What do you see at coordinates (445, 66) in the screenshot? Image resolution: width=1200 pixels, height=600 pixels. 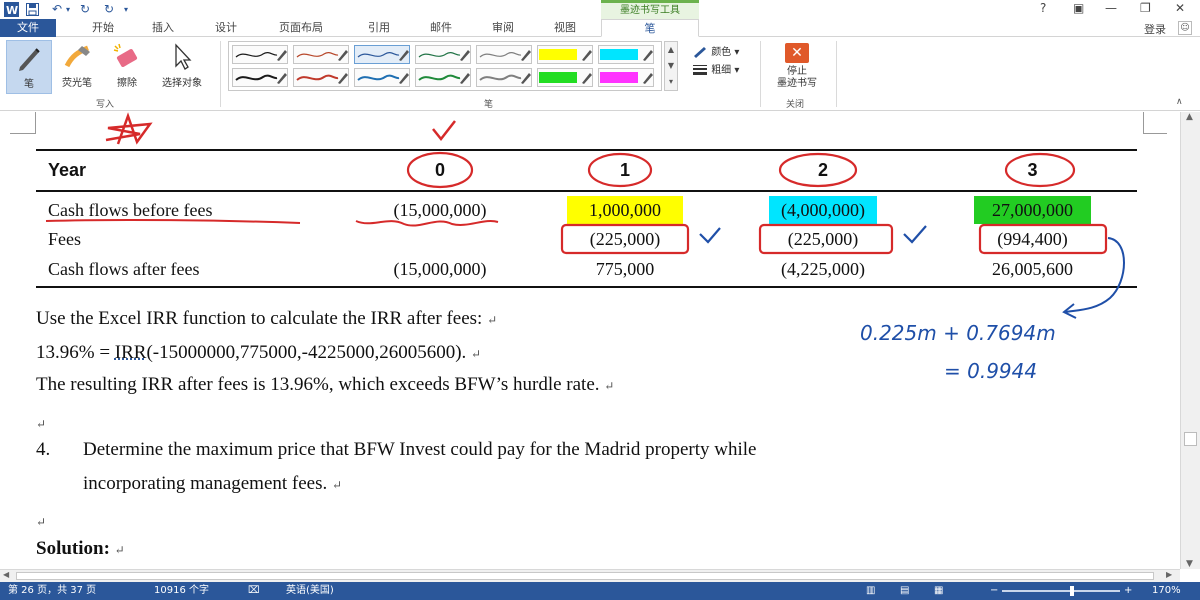 I see `pen-gallery` at bounding box center [445, 66].